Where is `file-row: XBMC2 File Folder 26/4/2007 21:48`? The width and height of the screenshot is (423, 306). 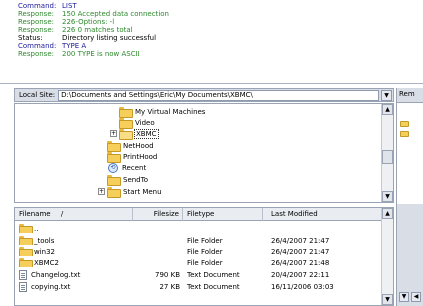
file-row: XBMC2 File Folder 26/4/2007 21:48 is located at coordinates (199, 262).